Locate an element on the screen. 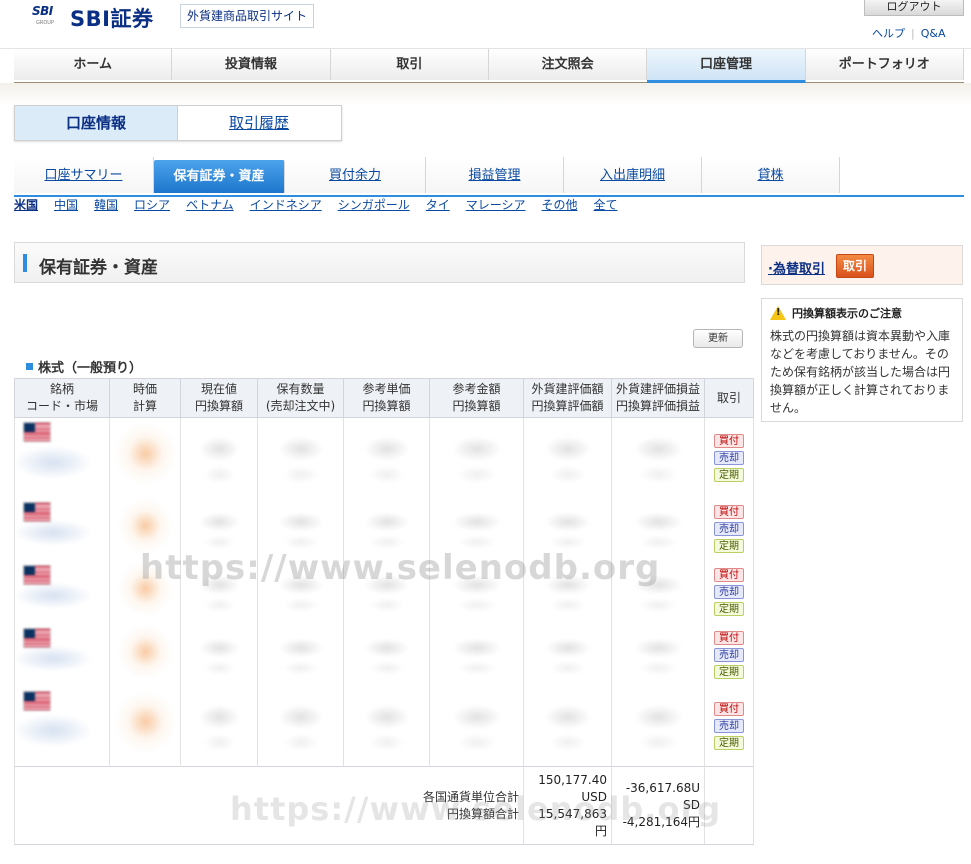  section-tab-holdings: 保有証券・資産 is located at coordinates (219, 176).